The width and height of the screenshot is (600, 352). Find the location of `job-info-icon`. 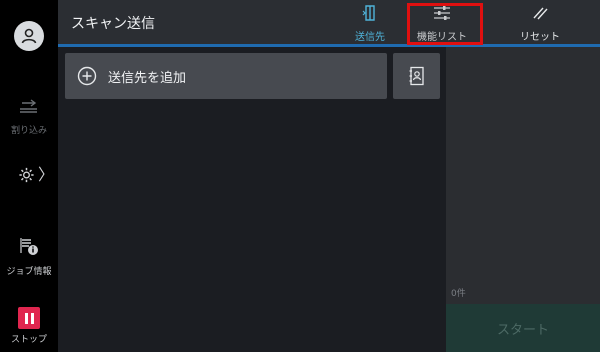

job-info-icon is located at coordinates (29, 246).